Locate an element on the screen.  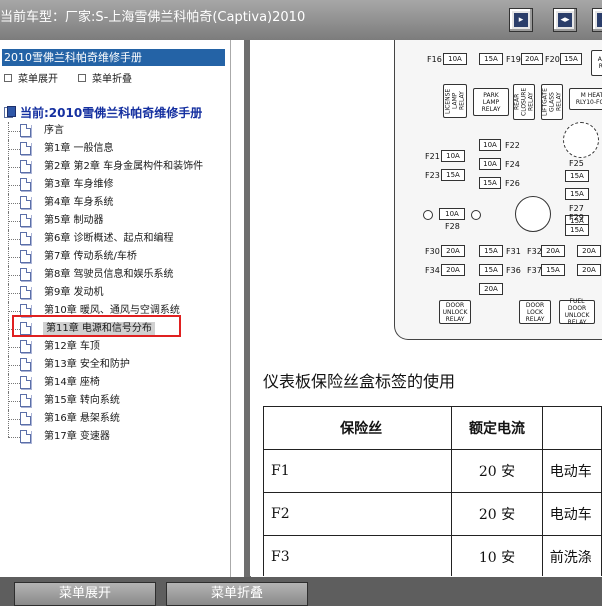
tree-item: 第13章 安全和防护 is located at coordinates (115, 365).